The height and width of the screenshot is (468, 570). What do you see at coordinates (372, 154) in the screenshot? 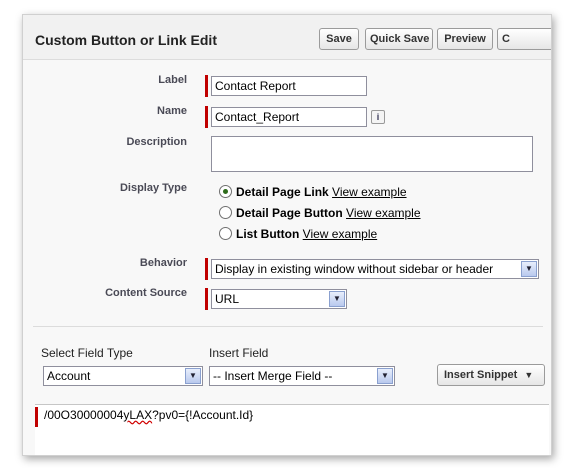
I see `description-textarea` at bounding box center [372, 154].